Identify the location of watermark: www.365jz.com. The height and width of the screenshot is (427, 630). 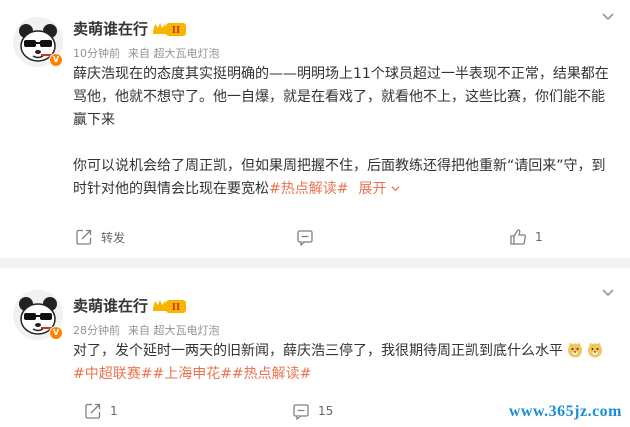
(565, 411).